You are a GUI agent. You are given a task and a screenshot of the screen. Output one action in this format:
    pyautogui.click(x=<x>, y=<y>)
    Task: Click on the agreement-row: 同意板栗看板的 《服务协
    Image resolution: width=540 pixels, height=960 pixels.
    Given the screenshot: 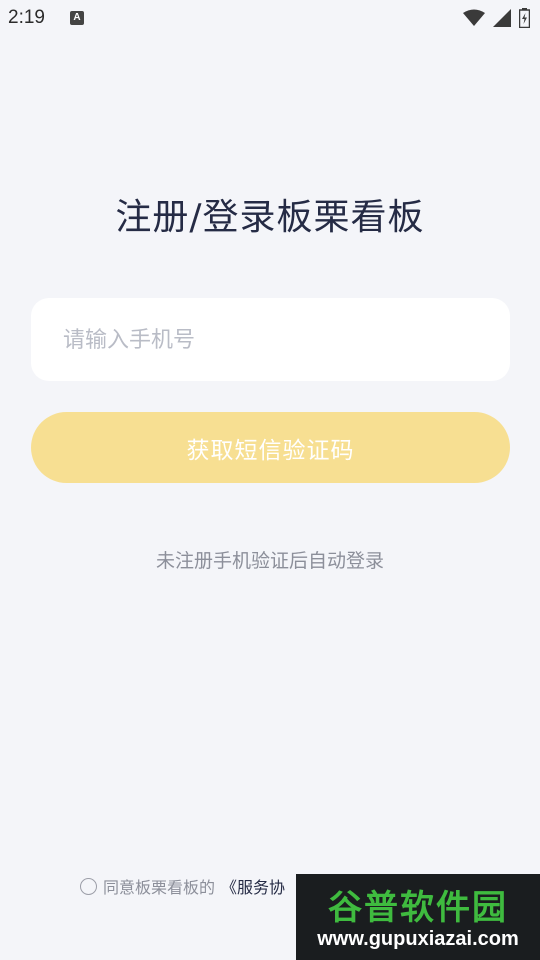 What is the action you would take?
    pyautogui.click(x=182, y=886)
    